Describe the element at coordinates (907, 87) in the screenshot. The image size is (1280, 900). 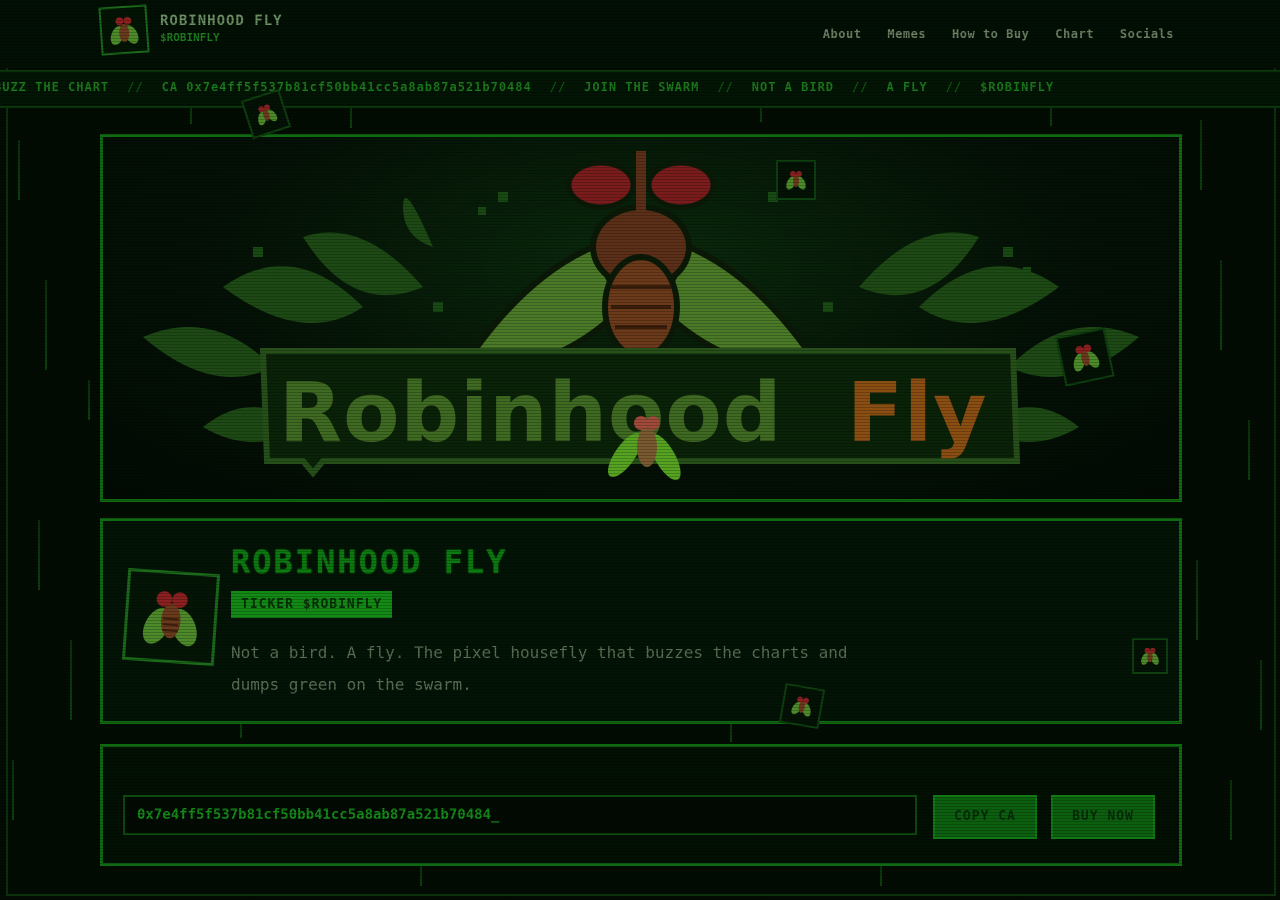
I see `marquee-item: A FLY` at that location.